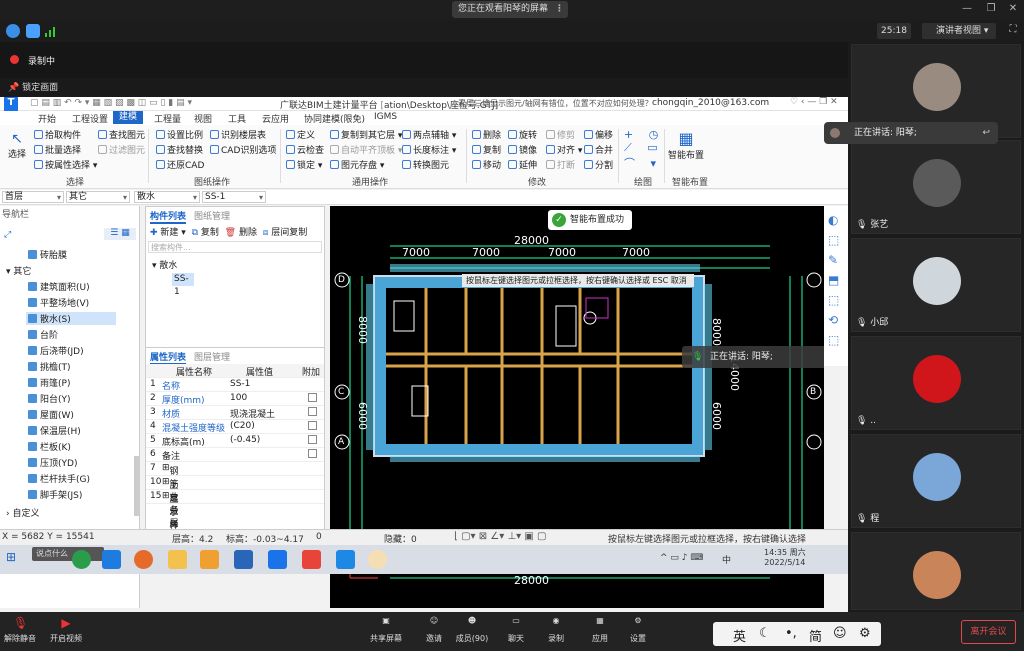 This screenshot has width=1024, height=651. Describe the element at coordinates (797, 634) in the screenshot. I see `ime-toolbar: 英 ☾ •, 简 ☺ ⚙` at that location.